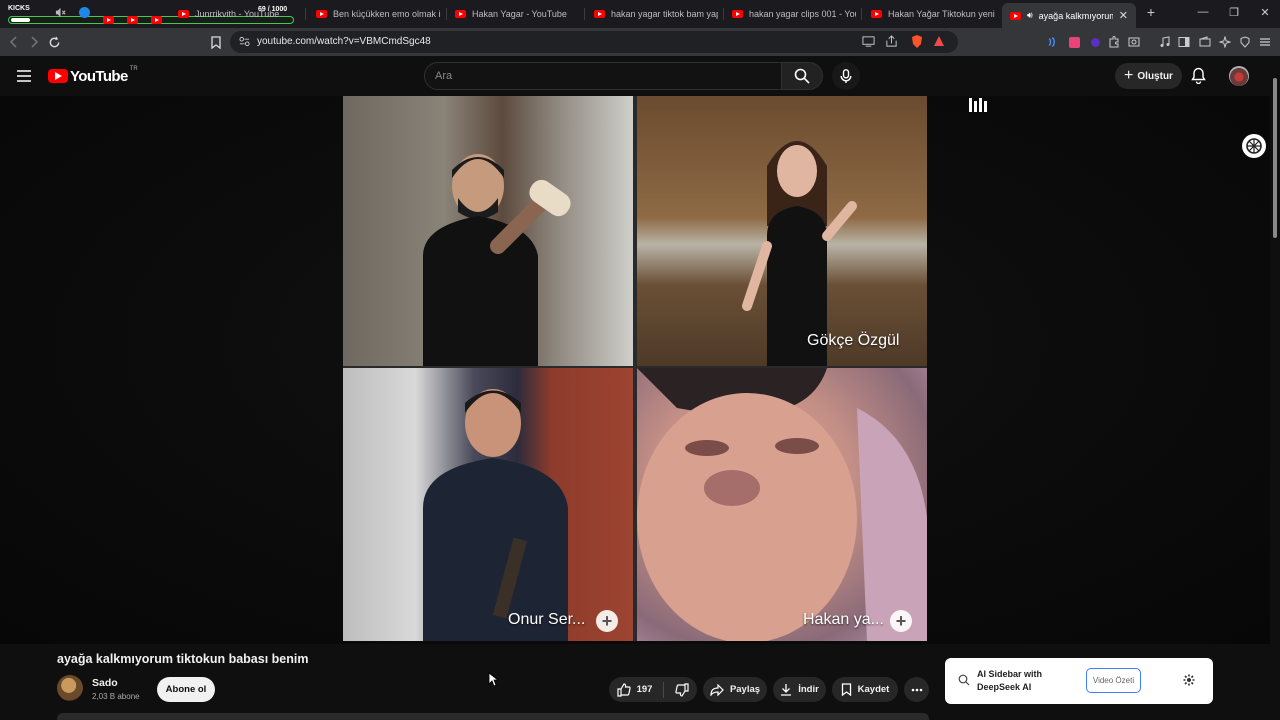  Describe the element at coordinates (1113, 680) in the screenshot. I see `video-summary-button: Video Özeti` at that location.